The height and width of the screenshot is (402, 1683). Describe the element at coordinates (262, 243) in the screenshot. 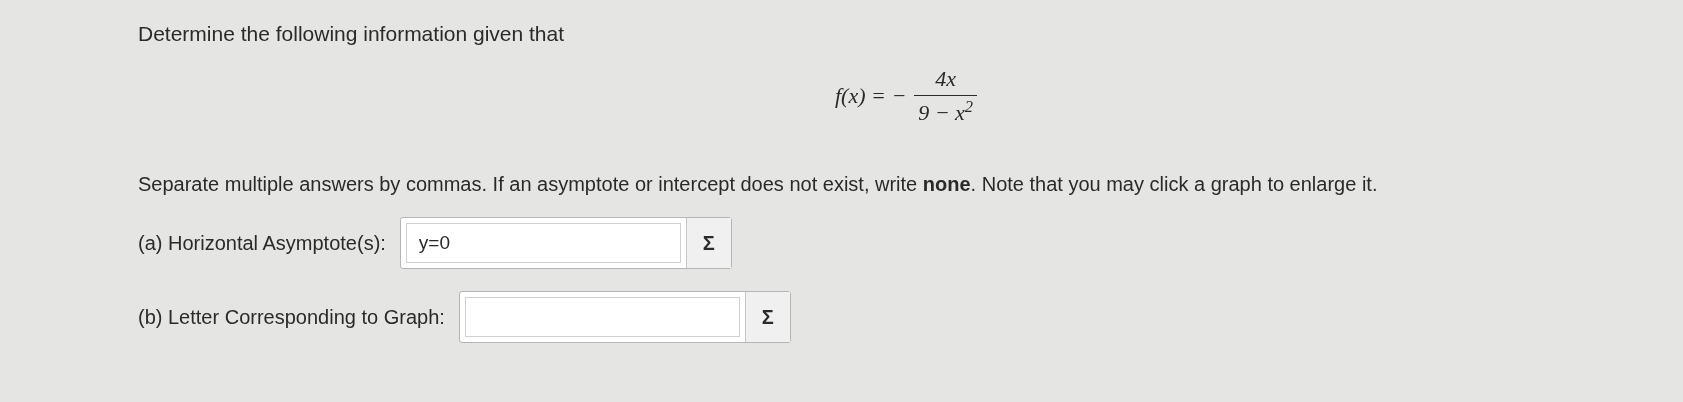

I see `question-label: (a) Horizontal Asymptote(s):` at that location.